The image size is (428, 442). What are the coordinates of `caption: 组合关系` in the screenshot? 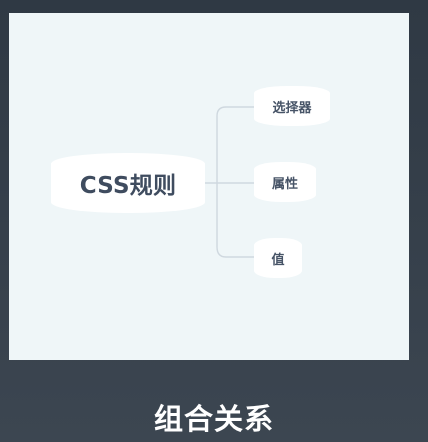 It's located at (213, 419).